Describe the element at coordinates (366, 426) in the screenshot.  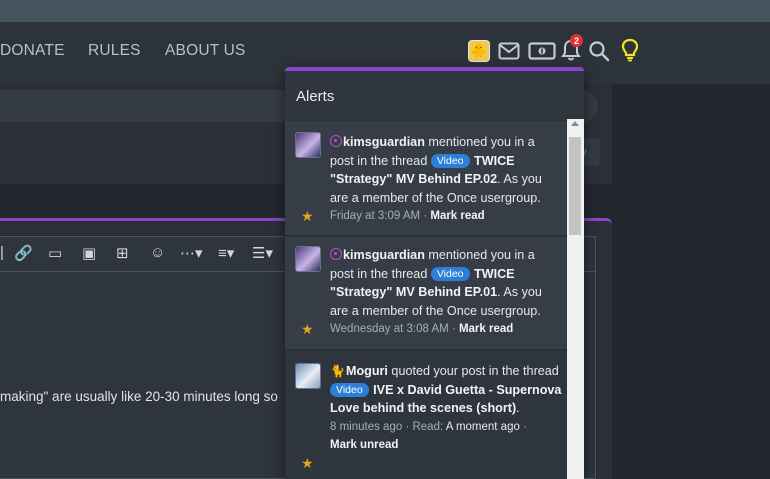
I see `alert-time: 8 minutes ago` at that location.